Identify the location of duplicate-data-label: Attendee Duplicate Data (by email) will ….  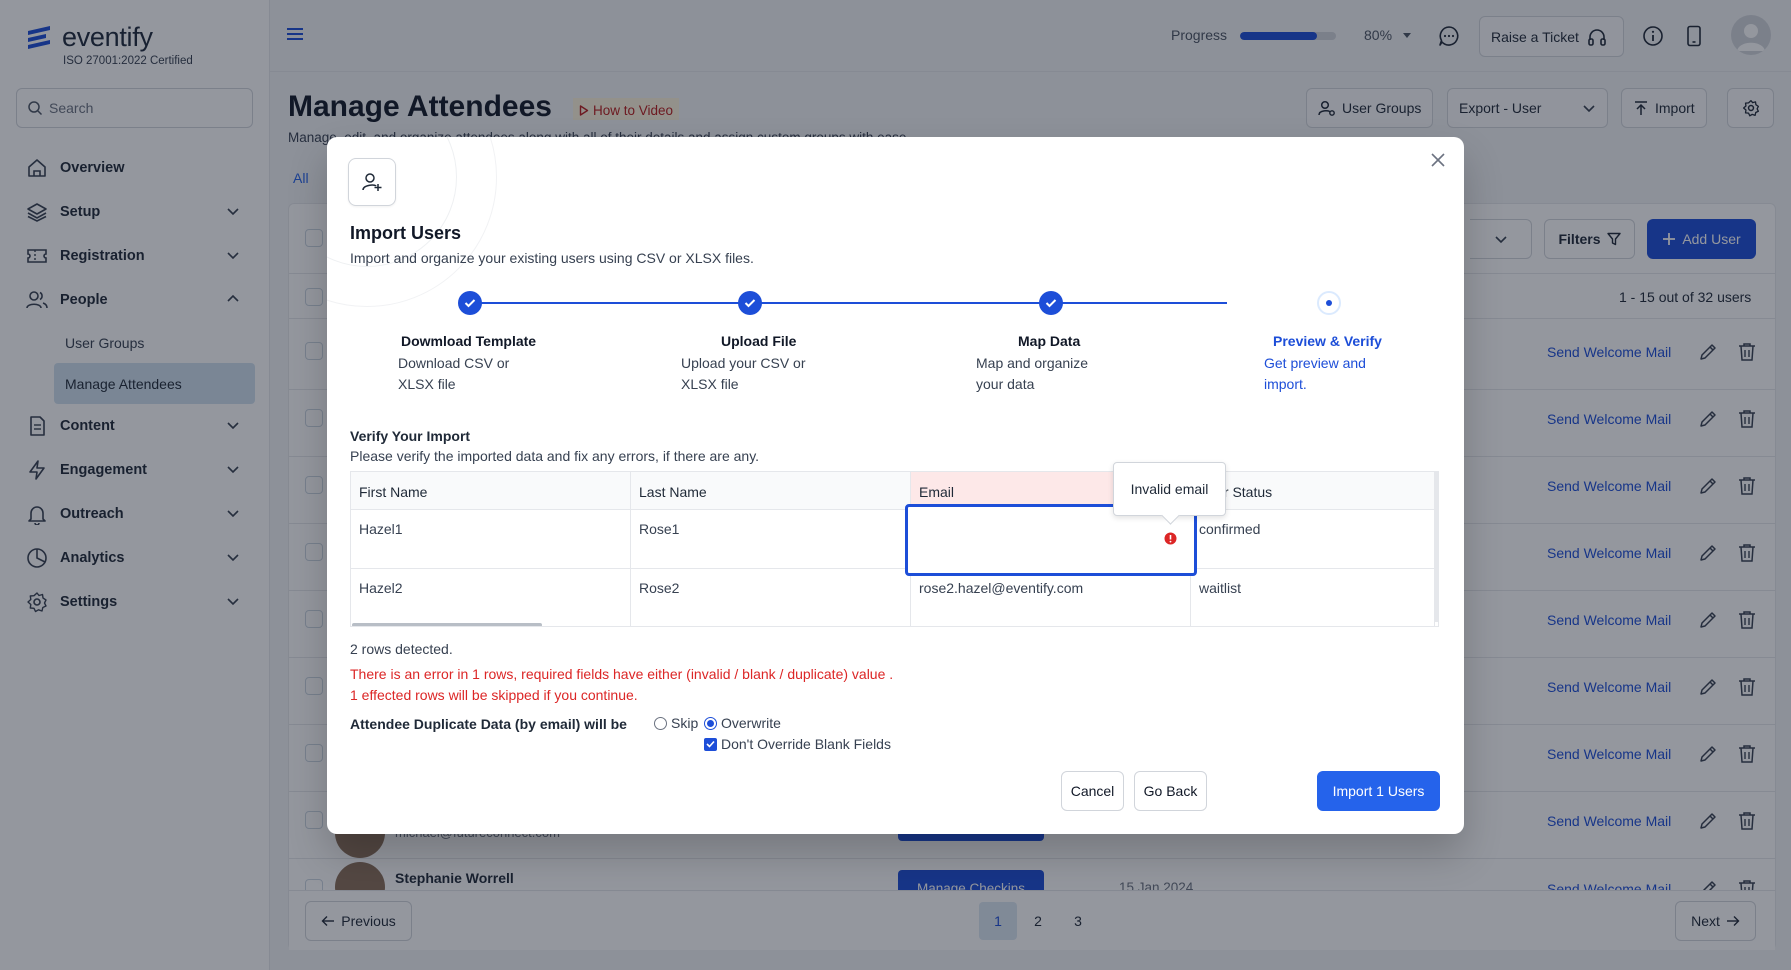
(488, 724).